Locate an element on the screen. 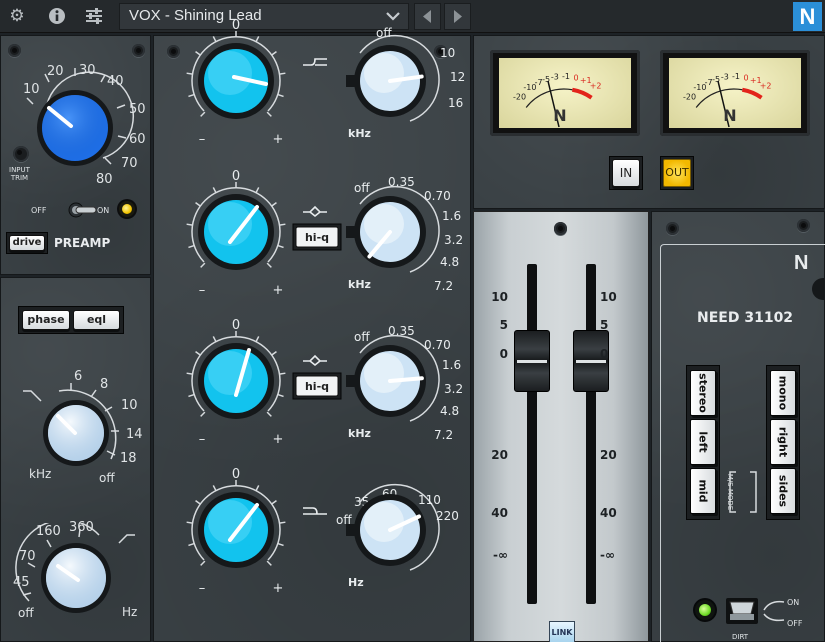 The width and height of the screenshot is (825, 642). right-button: right is located at coordinates (783, 442).